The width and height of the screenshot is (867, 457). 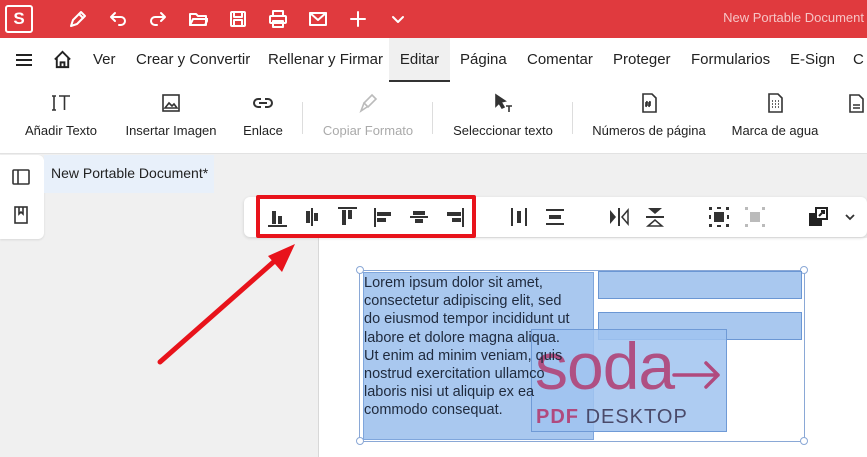 What do you see at coordinates (226, 304) in the screenshot?
I see `arrow-annotation` at bounding box center [226, 304].